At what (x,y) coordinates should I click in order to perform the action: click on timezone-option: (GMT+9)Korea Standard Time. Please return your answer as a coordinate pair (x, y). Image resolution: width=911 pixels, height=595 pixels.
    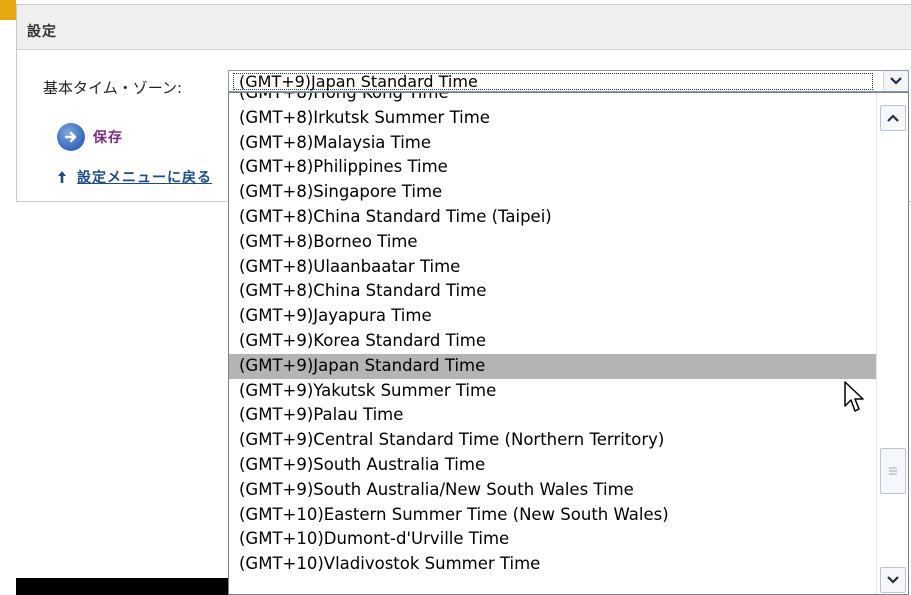
    Looking at the image, I should click on (554, 341).